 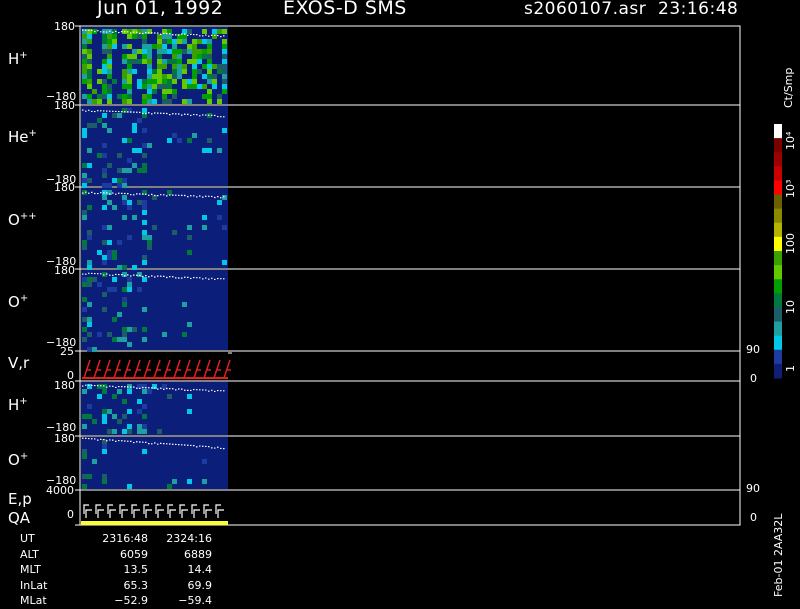 What do you see at coordinates (19, 518) in the screenshot?
I see `panel-label-qa: QA` at bounding box center [19, 518].